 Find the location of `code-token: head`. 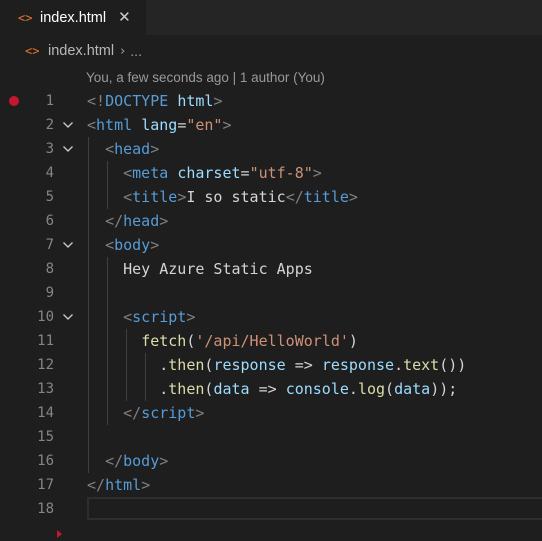

code-token: head is located at coordinates (132, 149).